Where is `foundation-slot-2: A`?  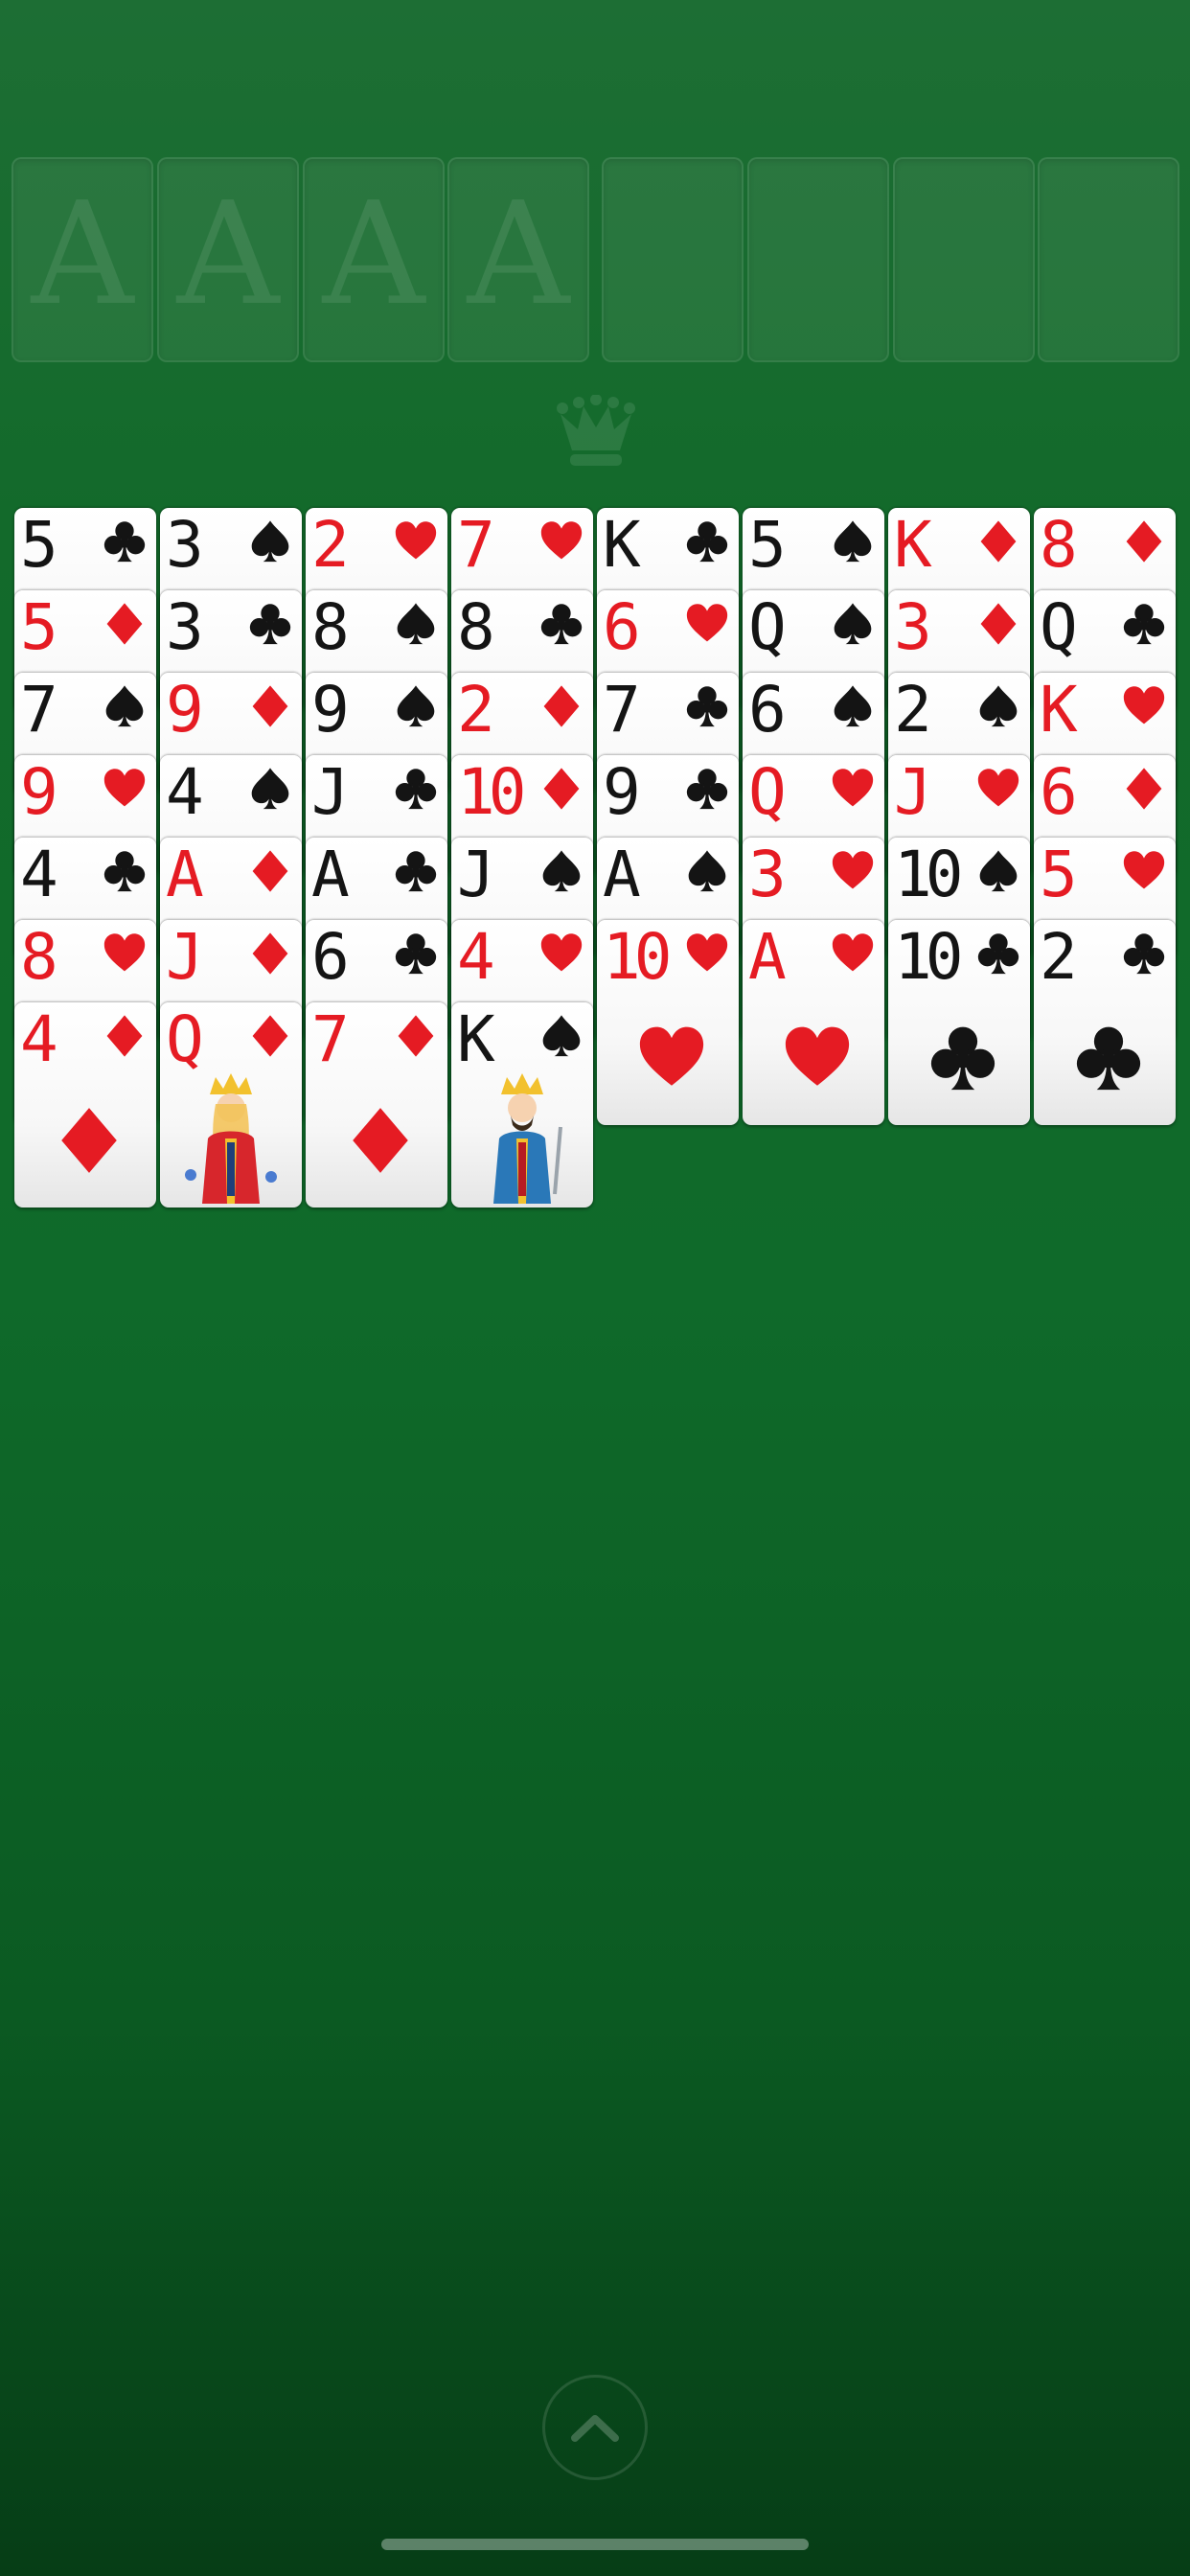 foundation-slot-2: A is located at coordinates (228, 259).